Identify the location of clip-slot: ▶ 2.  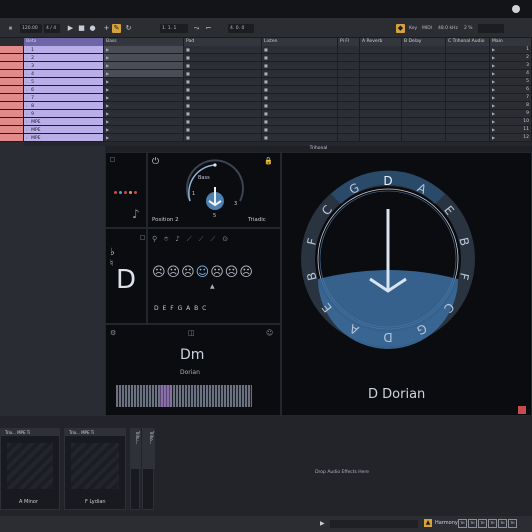
(64, 58).